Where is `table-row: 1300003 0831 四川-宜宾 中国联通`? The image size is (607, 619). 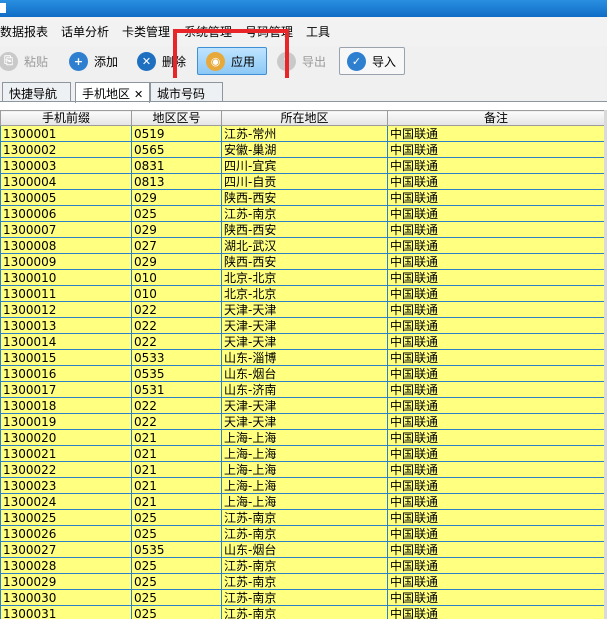
table-row: 1300003 0831 四川-宜宾 中国联通 is located at coordinates (302, 165).